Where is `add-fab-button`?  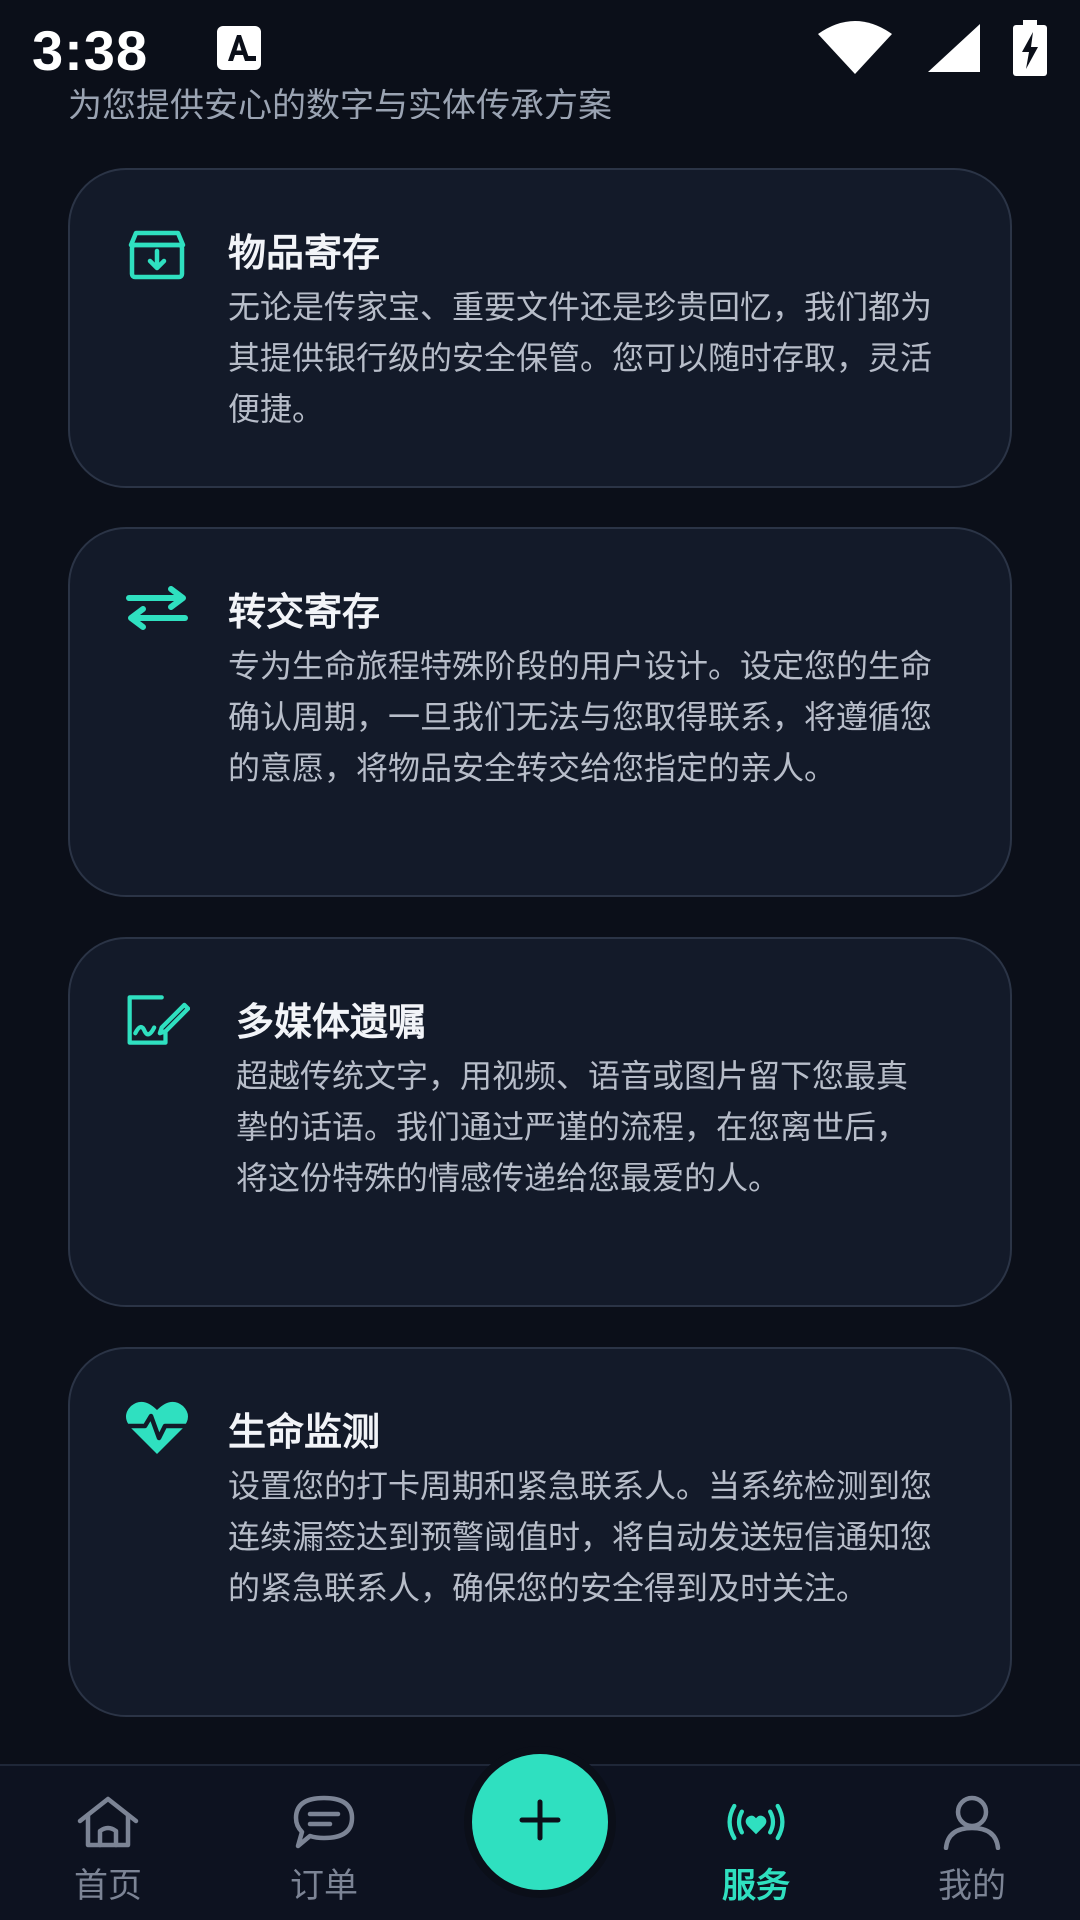
add-fab-button is located at coordinates (540, 1822).